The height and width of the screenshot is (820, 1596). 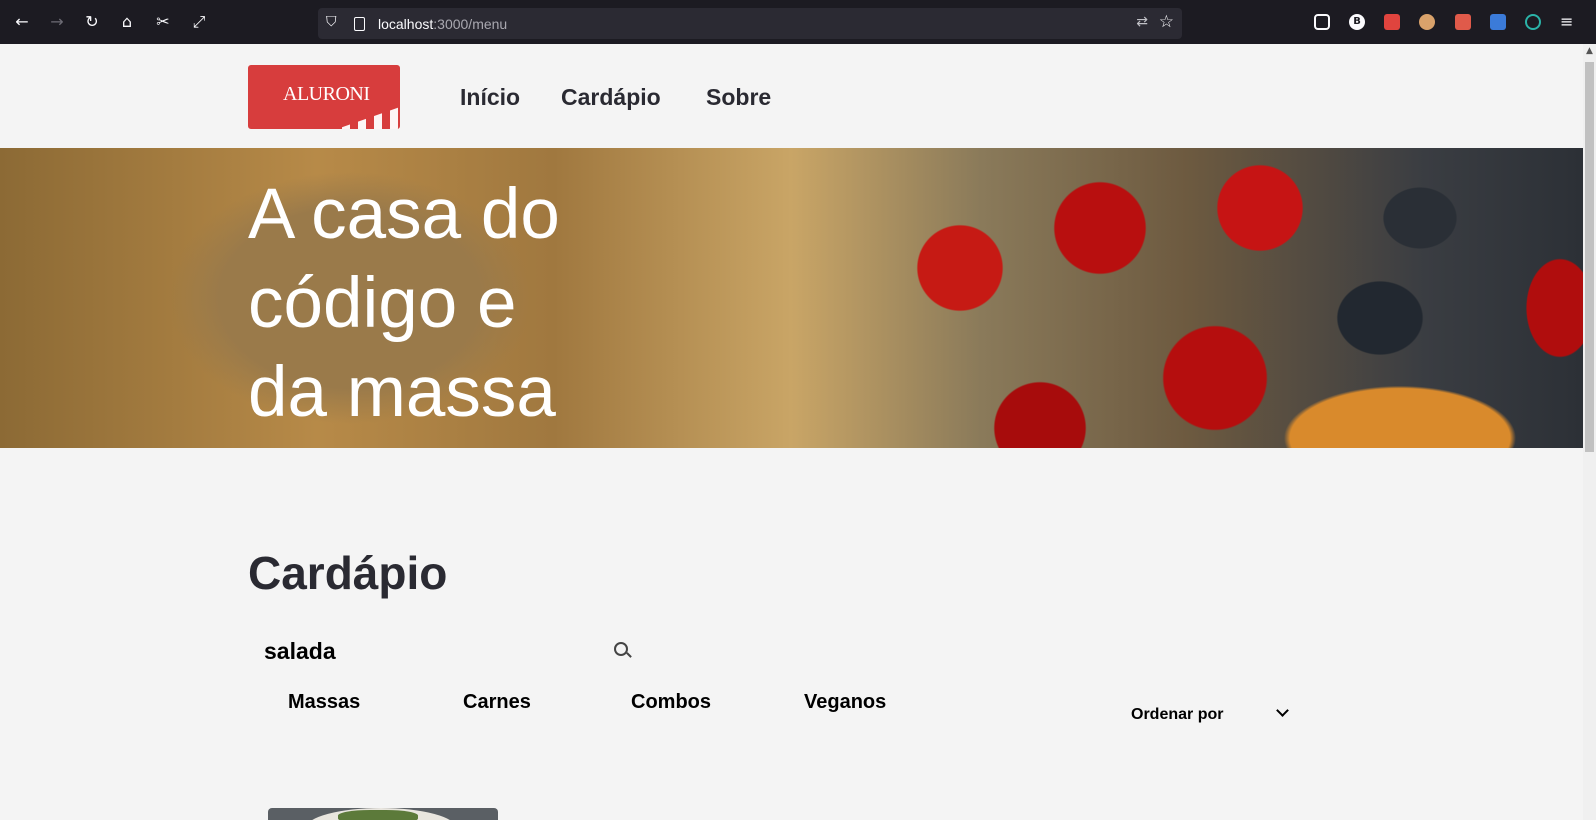 I want to click on hamburger-menu-icon: ≡, so click(x=1566, y=21).